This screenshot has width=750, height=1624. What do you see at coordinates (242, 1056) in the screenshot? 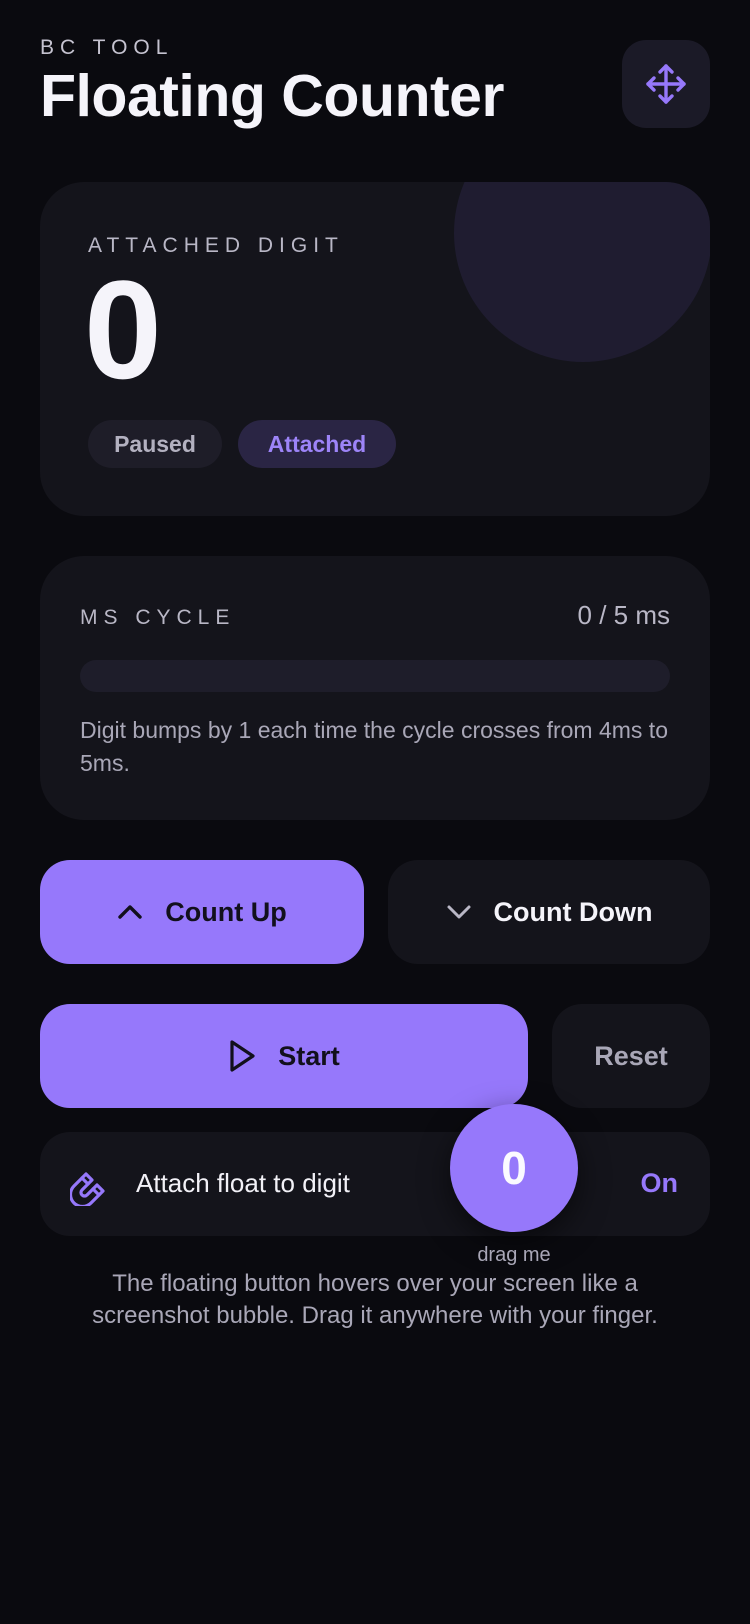
I see `play-icon` at bounding box center [242, 1056].